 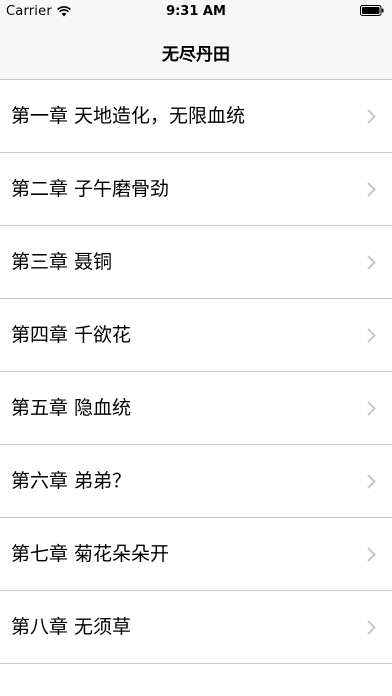 What do you see at coordinates (196, 335) in the screenshot?
I see `chapter-row-4: 第四章 千欲花` at bounding box center [196, 335].